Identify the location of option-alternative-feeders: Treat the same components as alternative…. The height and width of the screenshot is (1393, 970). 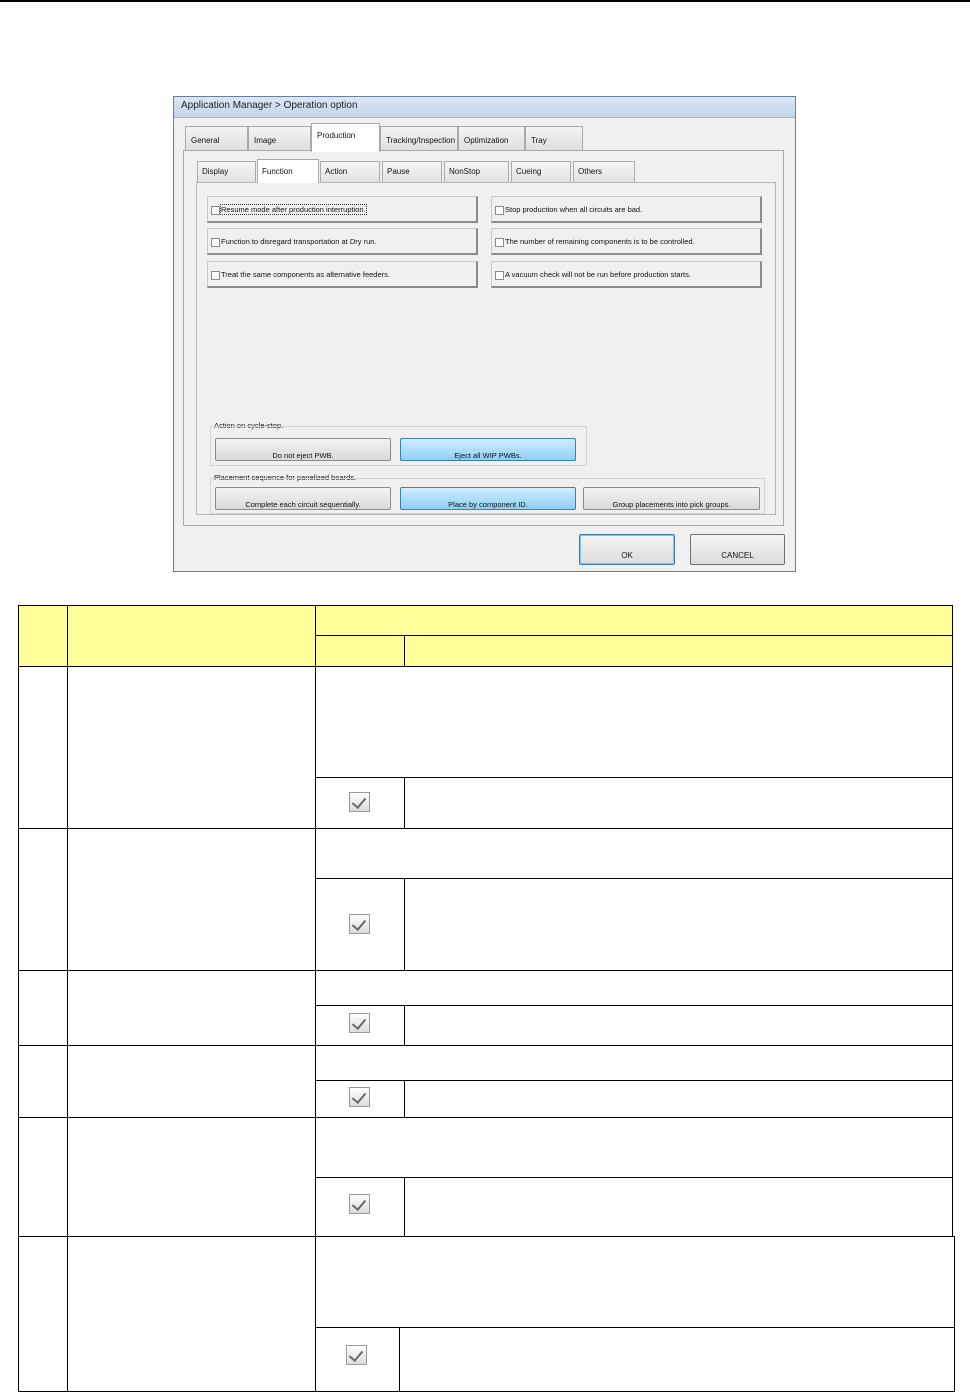
(342, 274).